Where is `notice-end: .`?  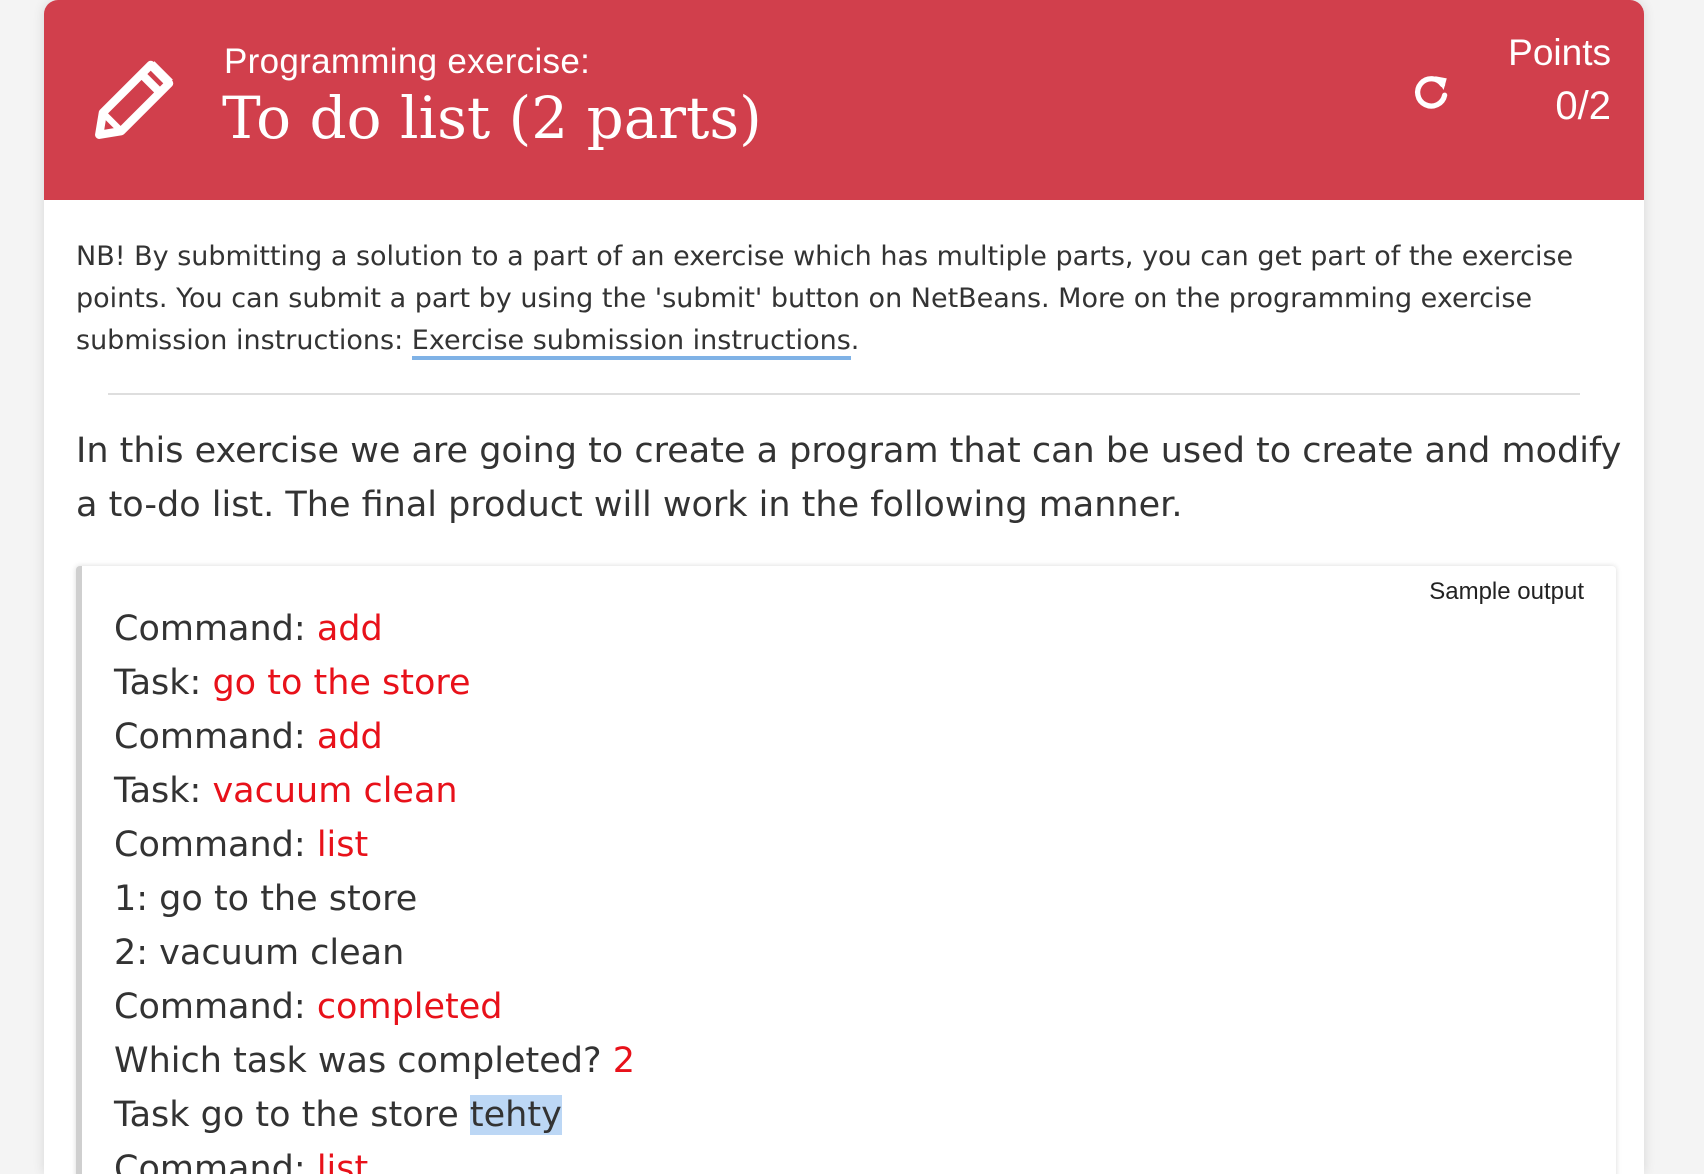
notice-end: . is located at coordinates (855, 340).